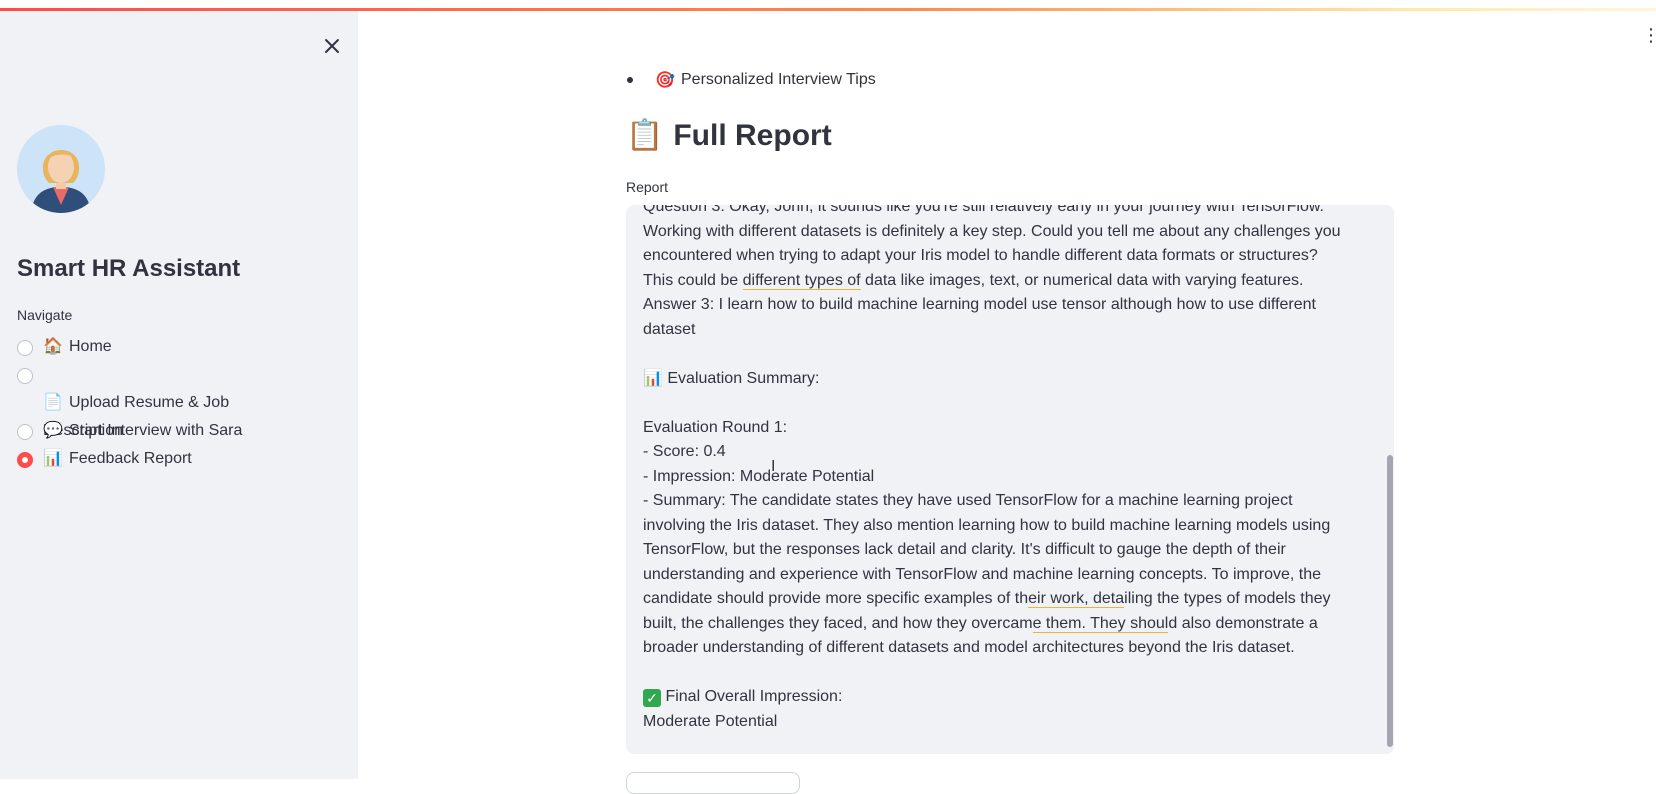 The width and height of the screenshot is (1656, 794). Describe the element at coordinates (759, 476) in the screenshot. I see `report-line: - Impression: Moderate Potential` at that location.